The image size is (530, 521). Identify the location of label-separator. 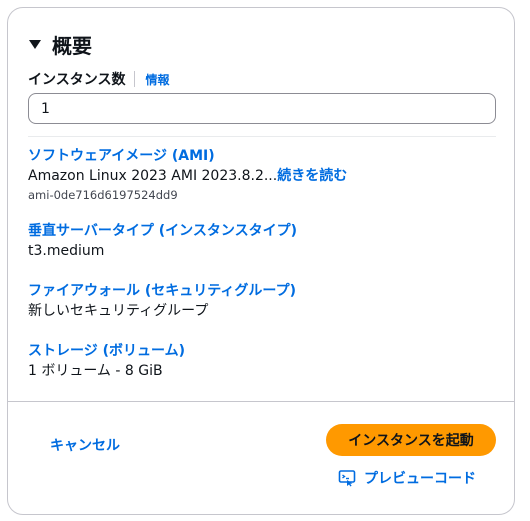
(135, 79).